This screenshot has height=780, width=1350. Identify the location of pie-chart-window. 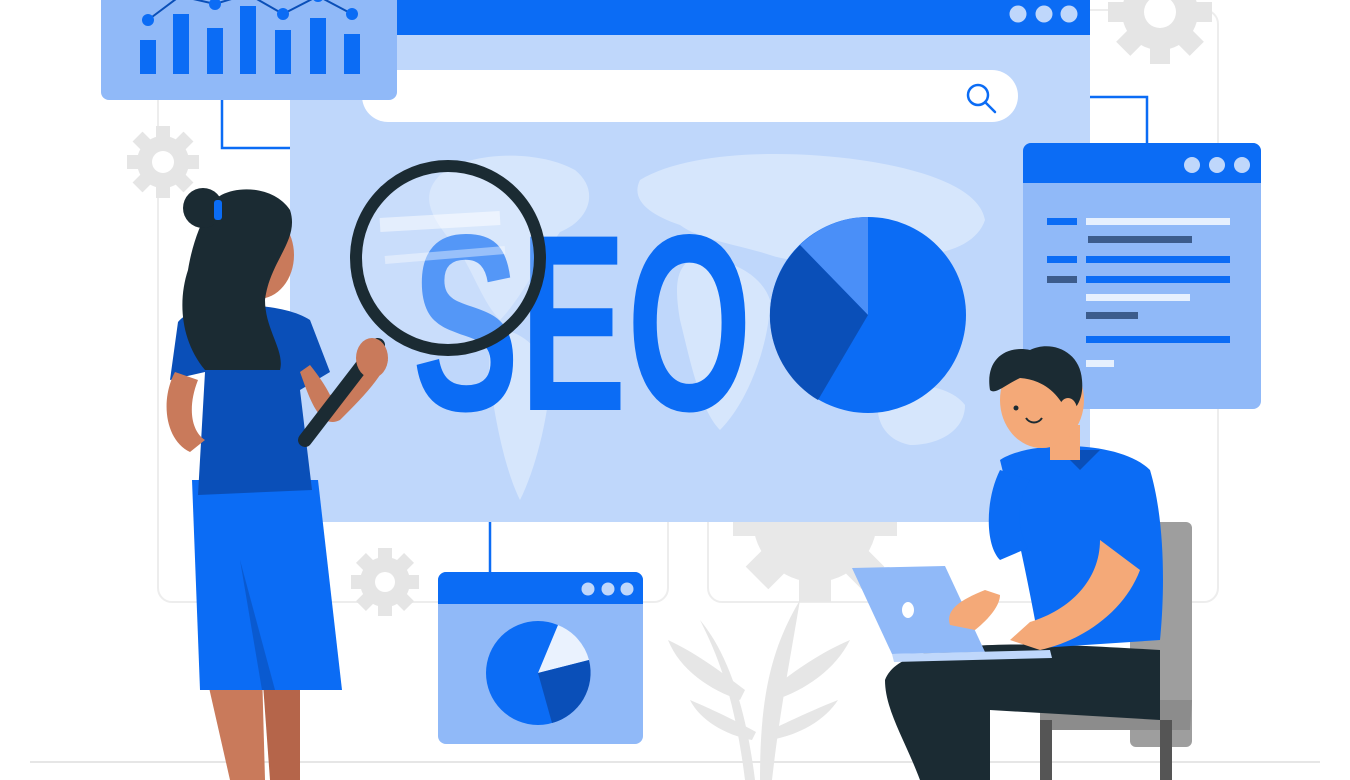
(540, 658).